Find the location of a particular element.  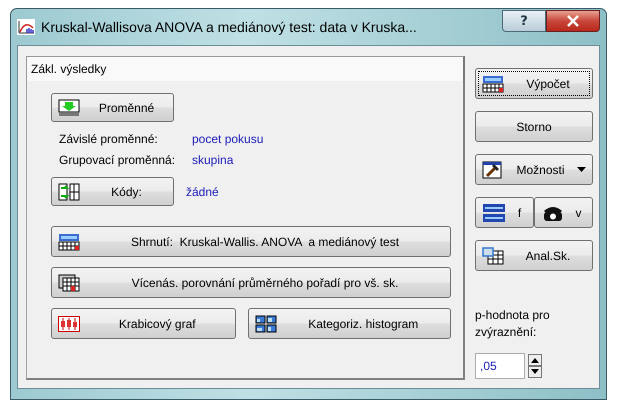

side-button: Storno is located at coordinates (534, 126).